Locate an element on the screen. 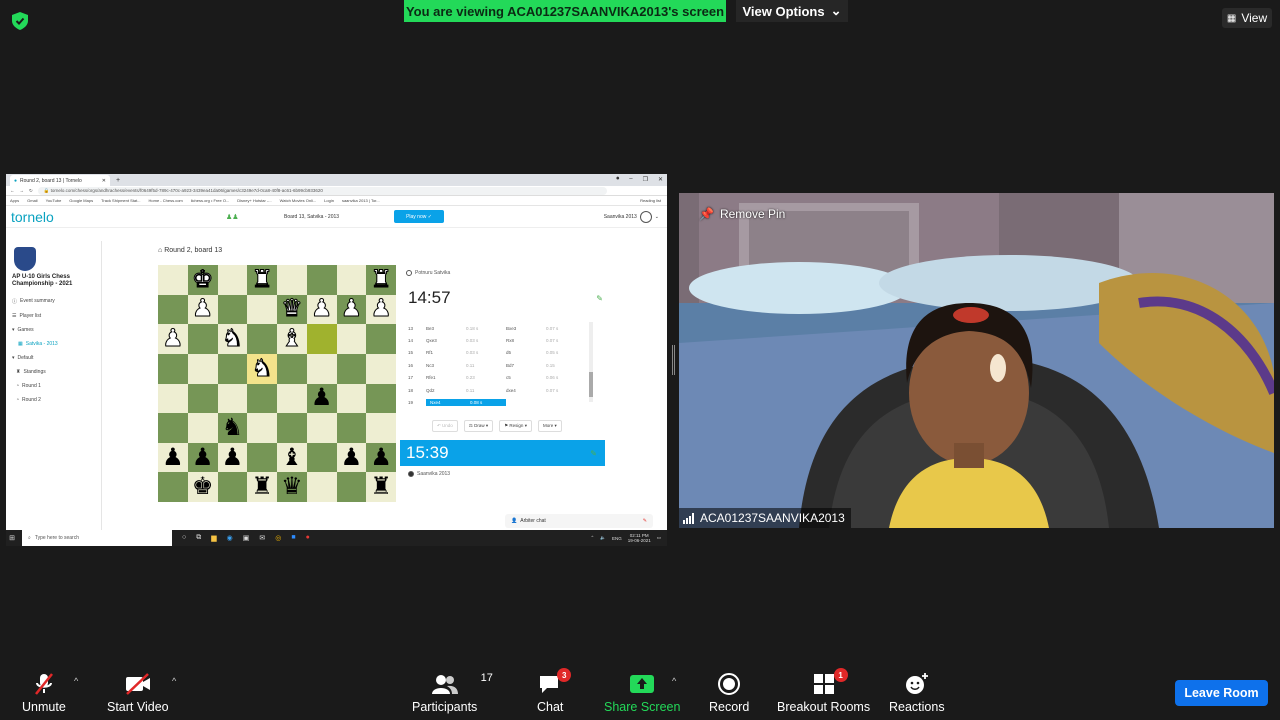  bookmark-item: Home - Chess.com is located at coordinates (166, 200).